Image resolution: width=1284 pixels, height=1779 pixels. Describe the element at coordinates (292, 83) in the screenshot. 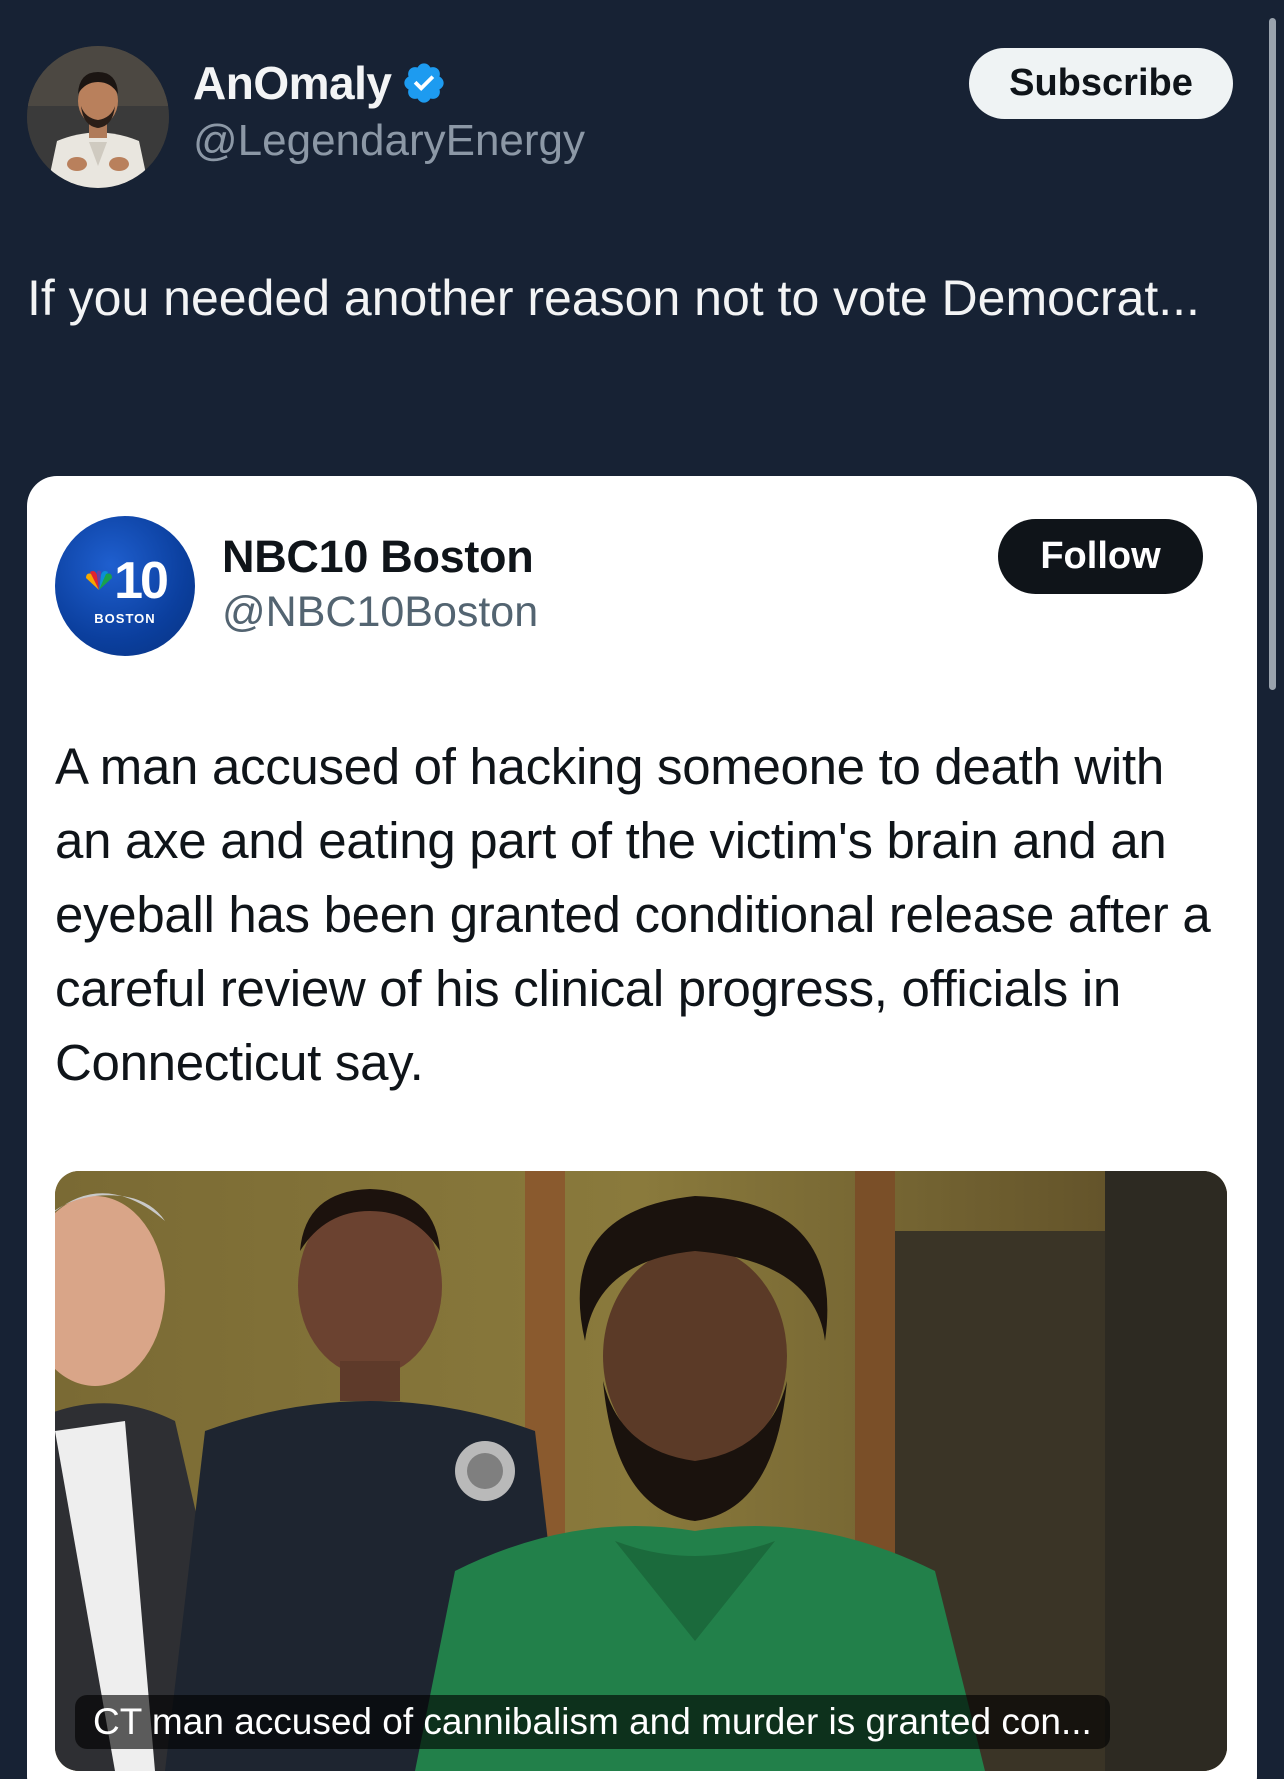

I see `author-name: AnOmaly` at that location.